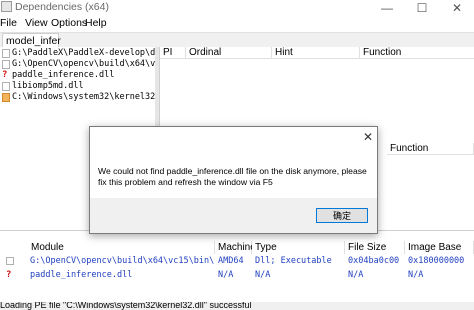  Describe the element at coordinates (6, 6) in the screenshot. I see `app-icon` at that location.